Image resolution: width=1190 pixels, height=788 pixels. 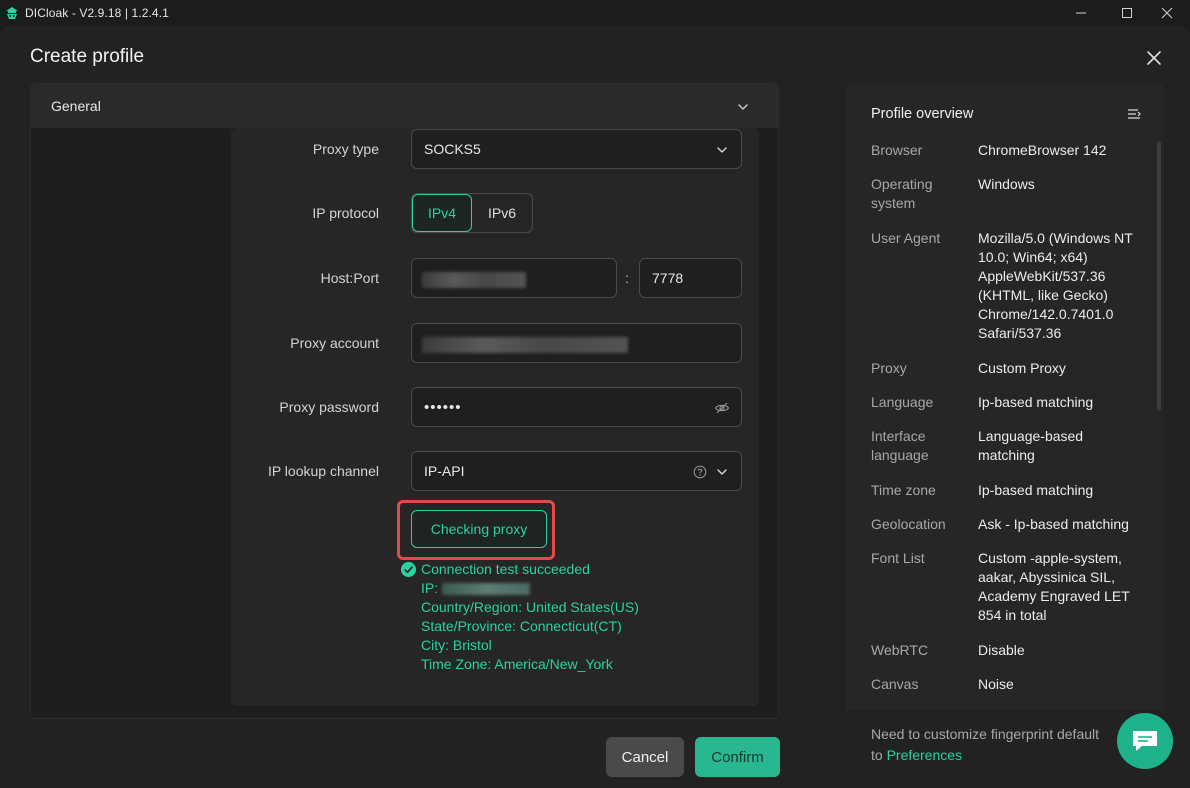 I want to click on ip-redacted-value, so click(x=486, y=589).